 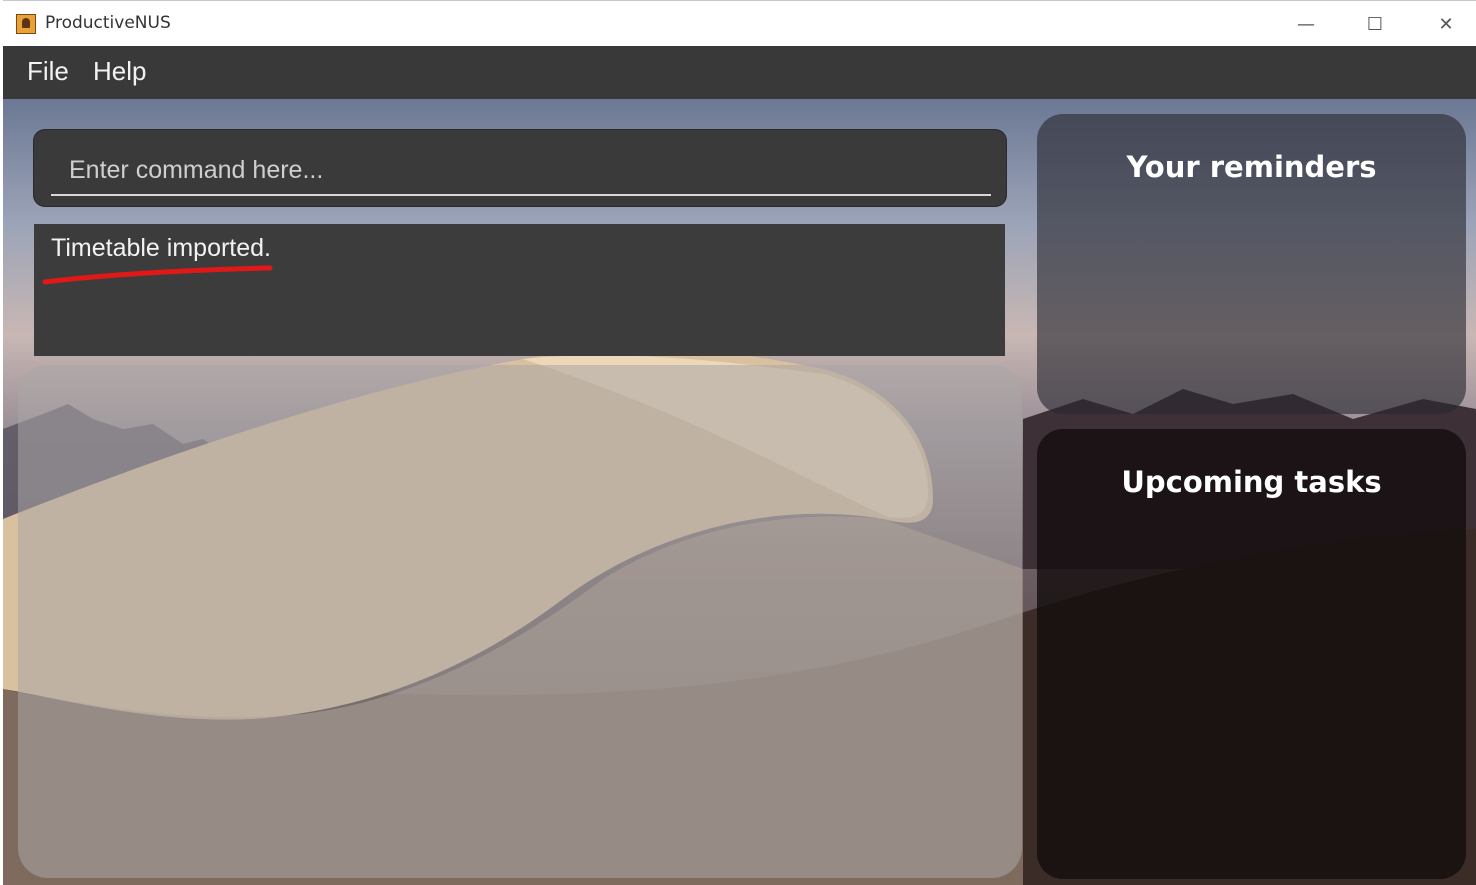 I want to click on minimize-button: —, so click(x=1306, y=24).